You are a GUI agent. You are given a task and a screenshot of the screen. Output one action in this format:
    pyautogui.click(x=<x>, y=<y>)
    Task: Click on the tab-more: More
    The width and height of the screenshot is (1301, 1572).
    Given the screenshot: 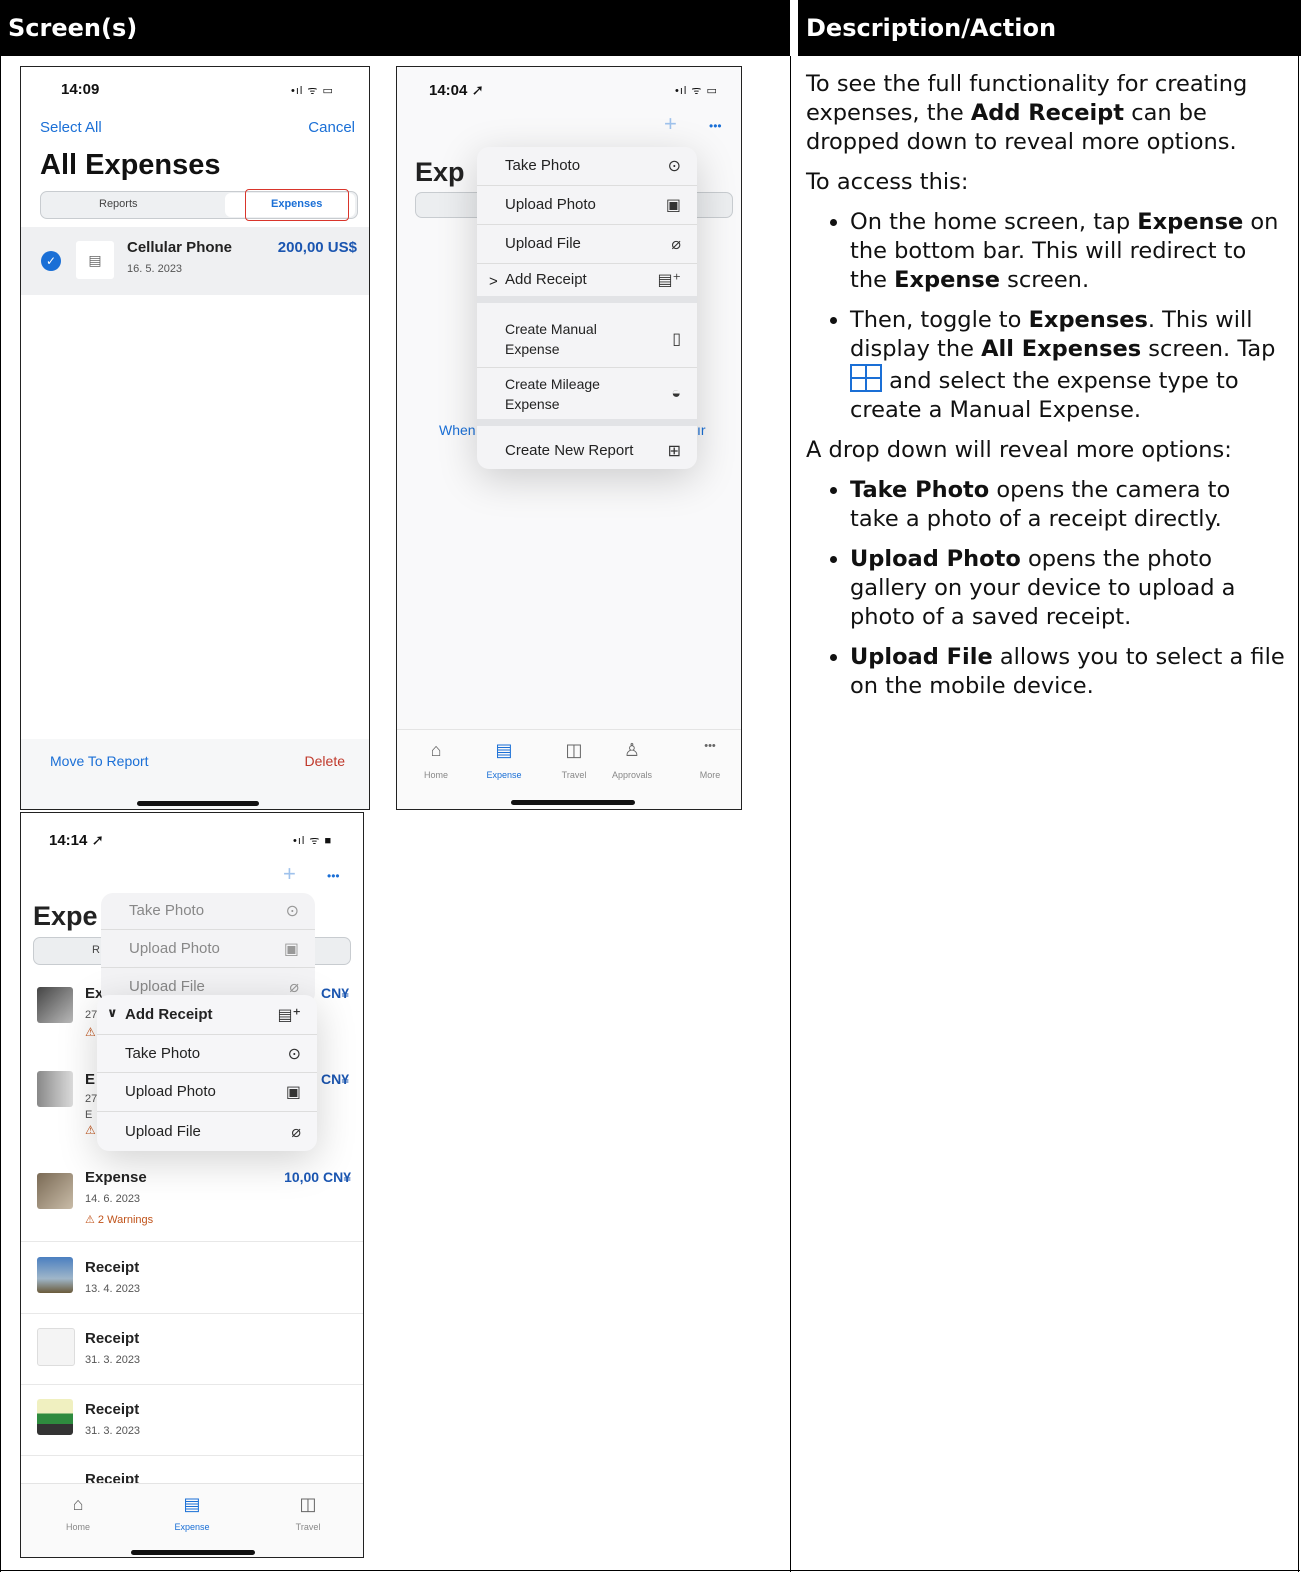 What is the action you would take?
    pyautogui.click(x=710, y=775)
    